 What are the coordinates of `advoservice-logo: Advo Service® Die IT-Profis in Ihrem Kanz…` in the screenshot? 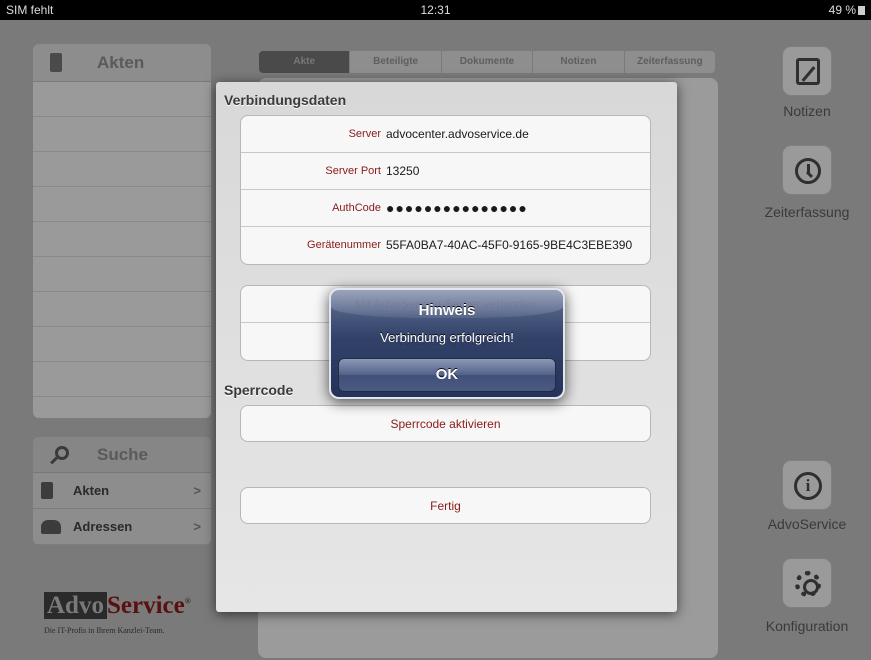 It's located at (123, 617).